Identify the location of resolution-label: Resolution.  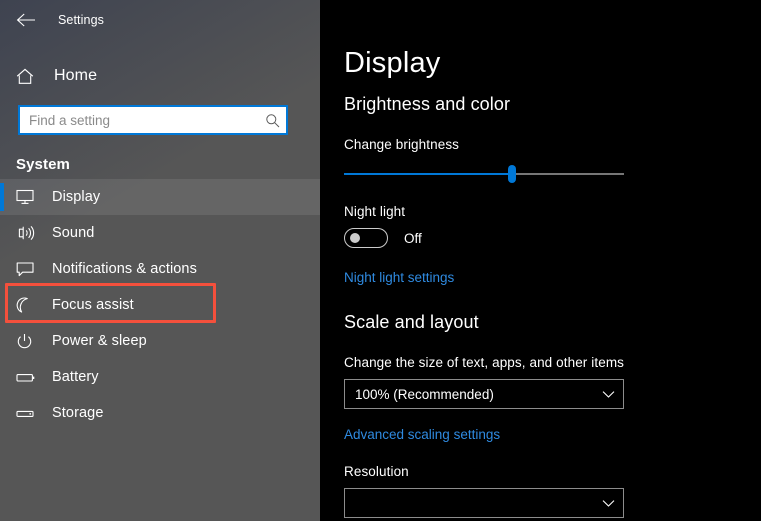
(376, 471).